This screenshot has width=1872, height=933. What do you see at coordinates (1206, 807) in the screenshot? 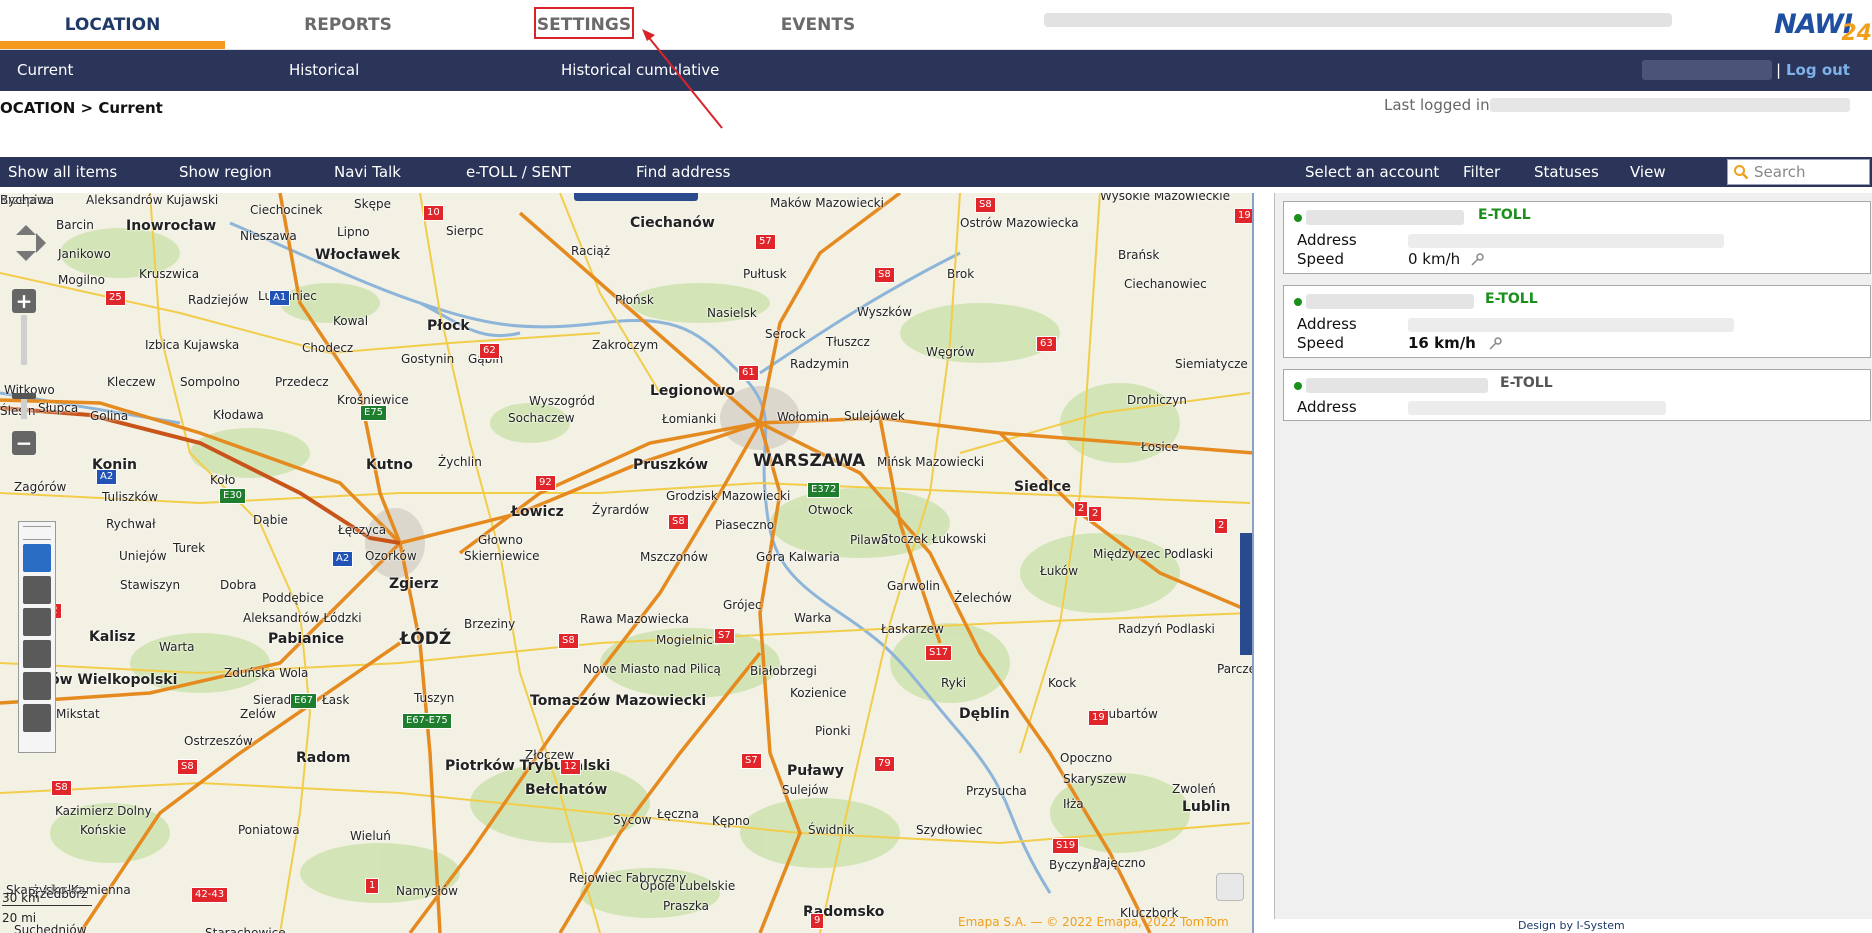
I see `map-place-label: Lublin` at bounding box center [1206, 807].